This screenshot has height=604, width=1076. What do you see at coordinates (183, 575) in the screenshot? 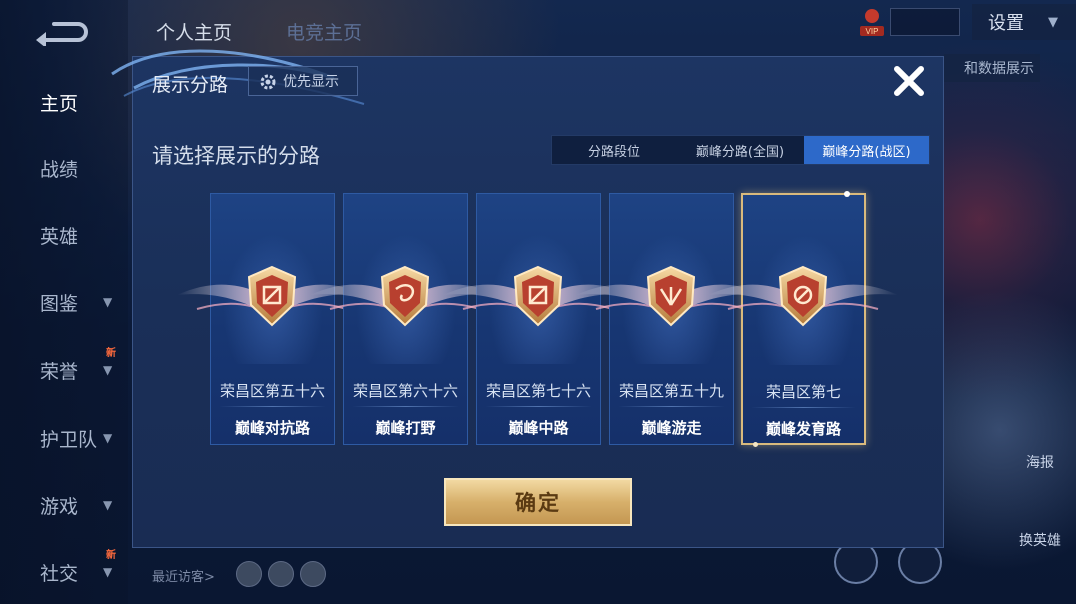
I see `recent-visitors-link: 最近访客>` at bounding box center [183, 575].